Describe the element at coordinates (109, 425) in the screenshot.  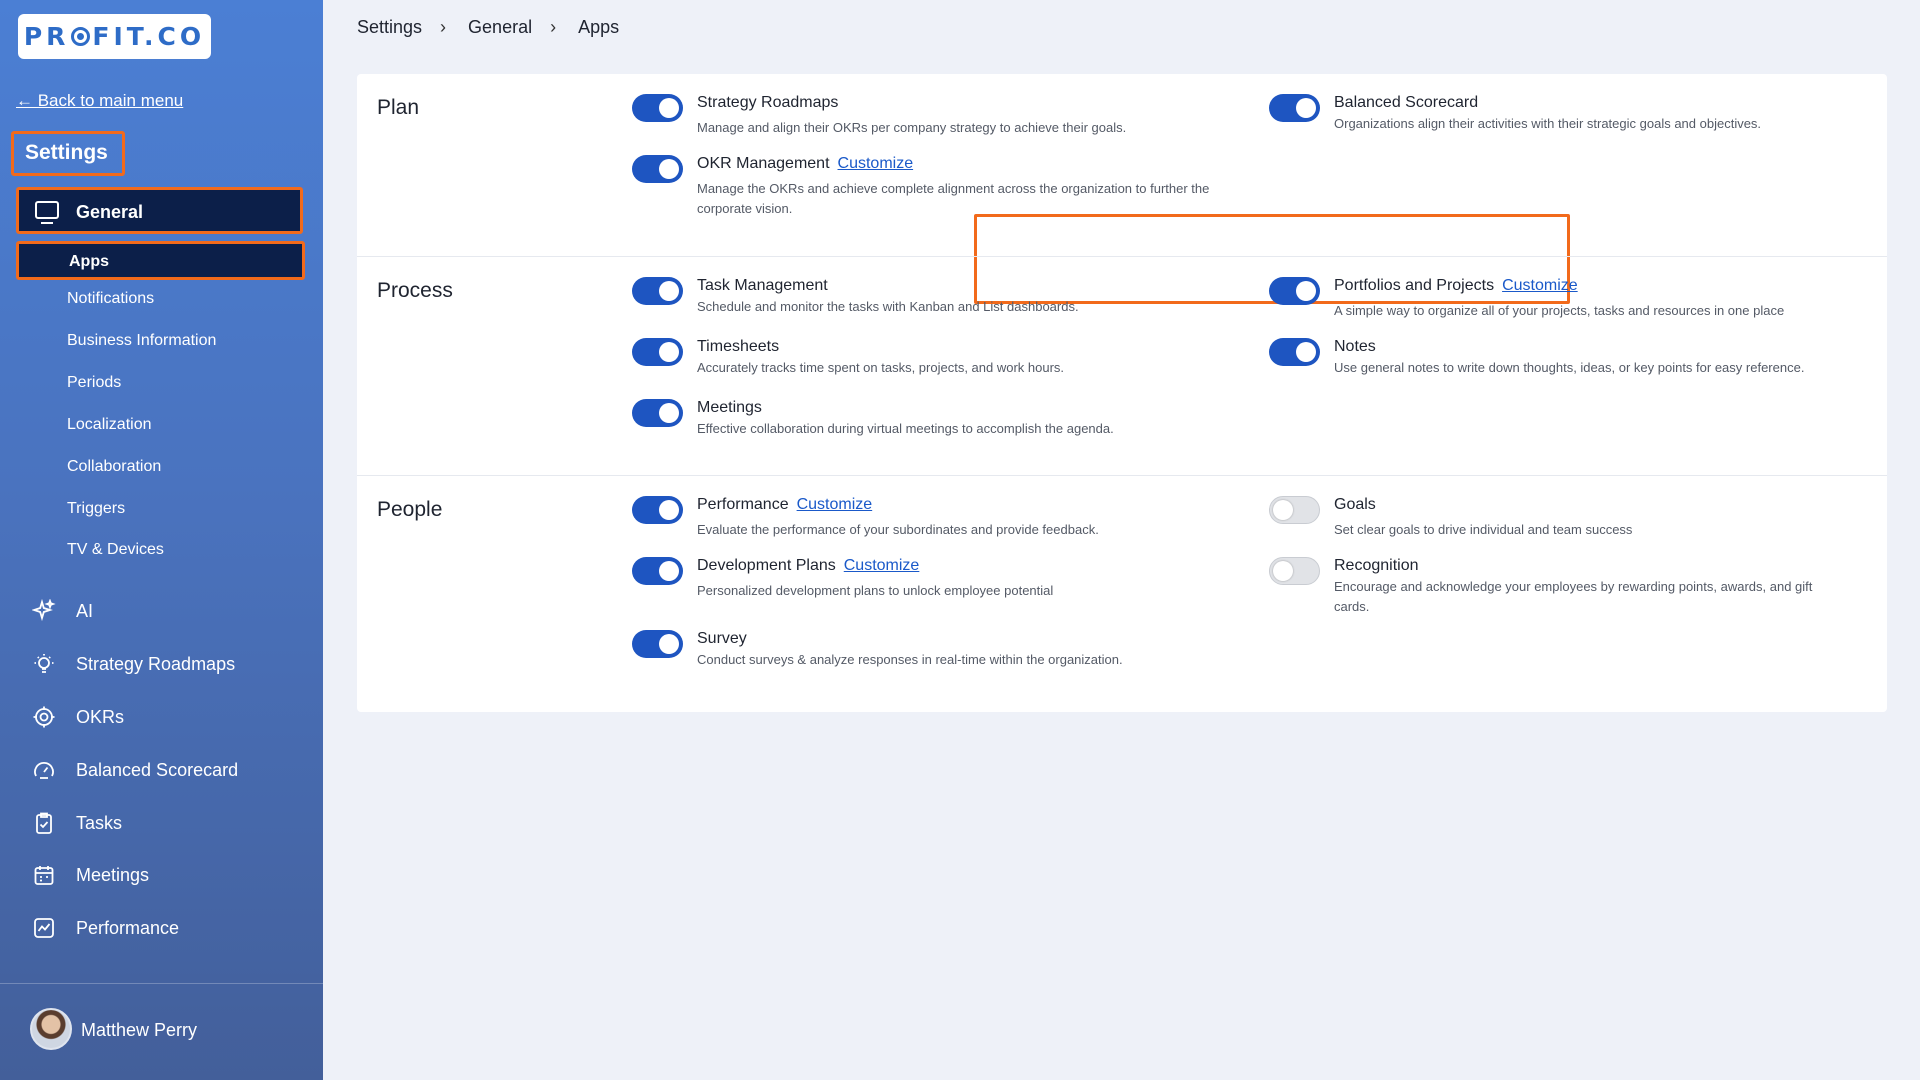
I see `sidebar-item-localization: Localization` at that location.